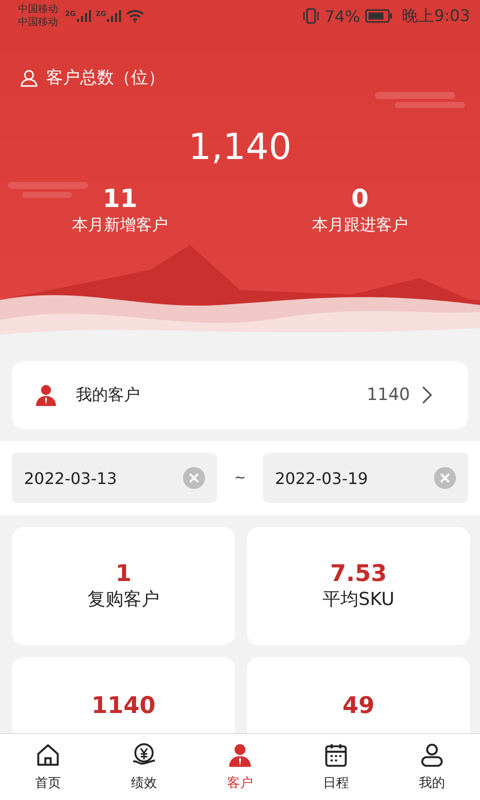 Image resolution: width=480 pixels, height=800 pixels. What do you see at coordinates (311, 16) in the screenshot?
I see `vibrate-icon` at bounding box center [311, 16].